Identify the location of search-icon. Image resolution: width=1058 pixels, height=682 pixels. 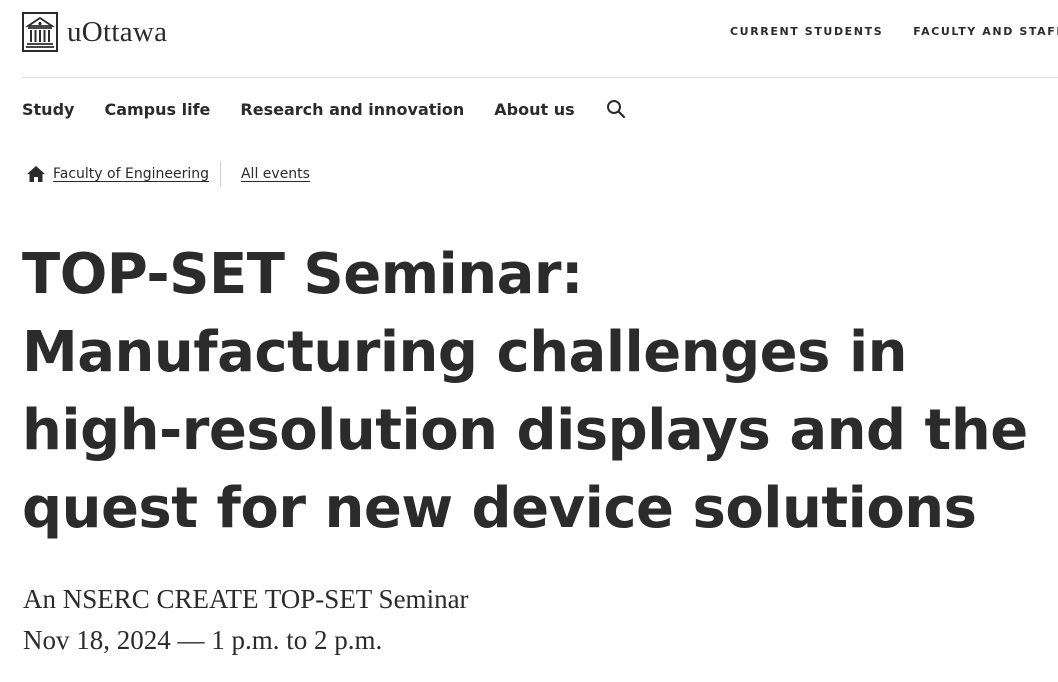
(615, 109).